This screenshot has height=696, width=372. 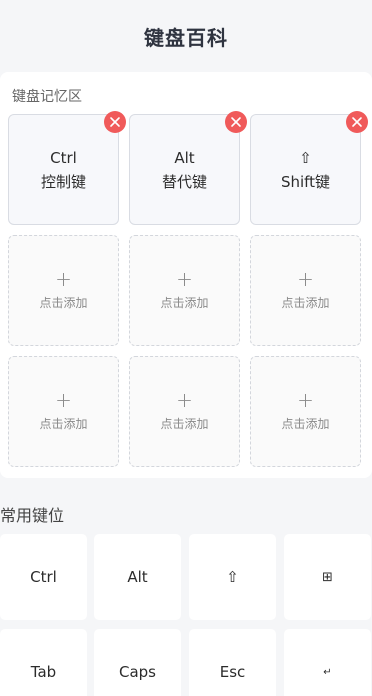 I want to click on memory-key-name: ⇧, so click(x=305, y=157).